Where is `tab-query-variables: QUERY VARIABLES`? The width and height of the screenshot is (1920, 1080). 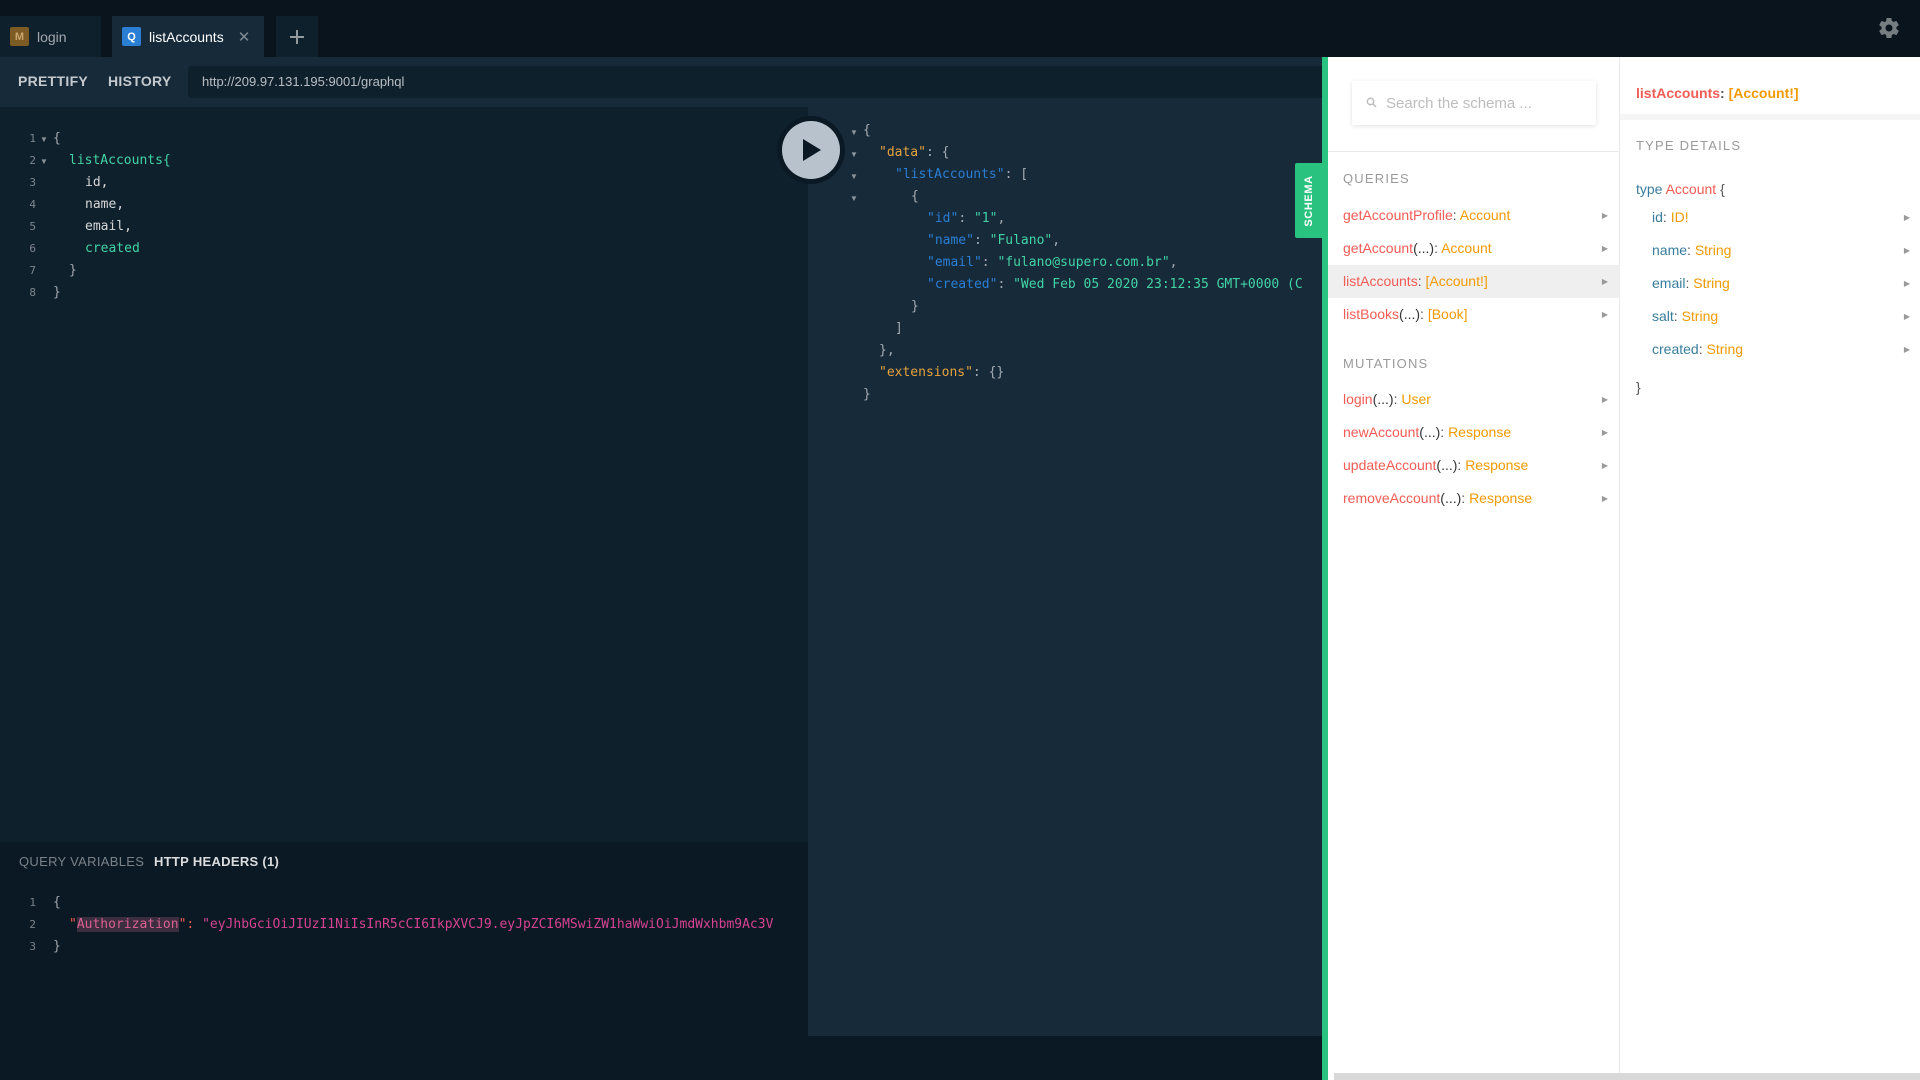 tab-query-variables: QUERY VARIABLES is located at coordinates (81, 861).